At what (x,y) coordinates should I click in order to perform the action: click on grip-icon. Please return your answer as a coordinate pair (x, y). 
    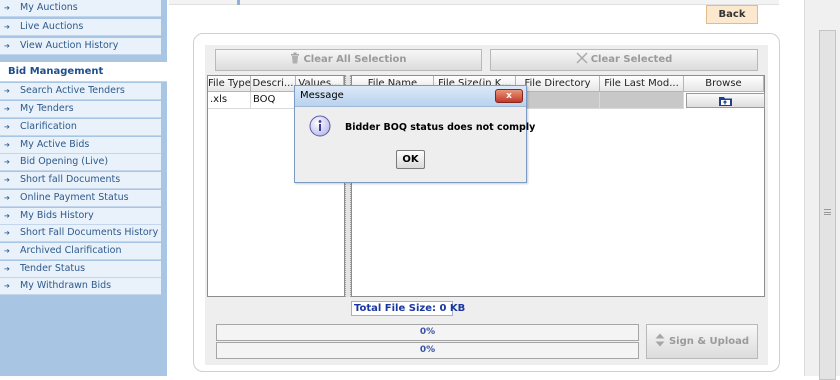
    Looking at the image, I should click on (827, 212).